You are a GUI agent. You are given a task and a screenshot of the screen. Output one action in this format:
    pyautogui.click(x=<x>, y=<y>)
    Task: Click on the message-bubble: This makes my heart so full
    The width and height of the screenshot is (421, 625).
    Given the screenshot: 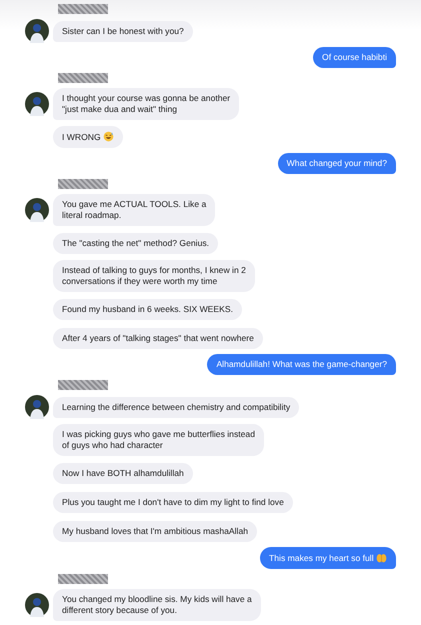 What is the action you would take?
    pyautogui.click(x=328, y=558)
    